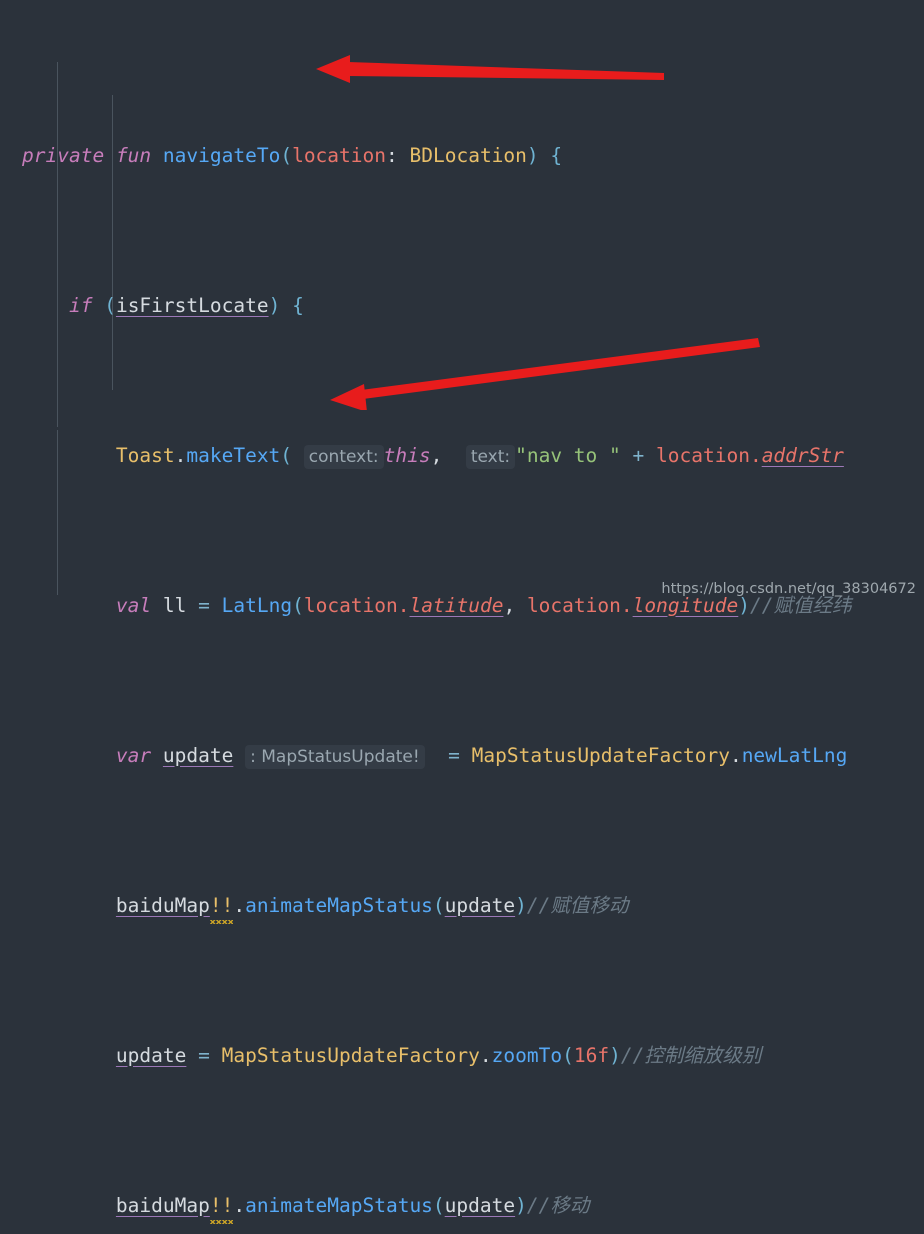 Image resolution: width=924 pixels, height=1234 pixels. What do you see at coordinates (339, 1205) in the screenshot?
I see `token-function-animatemapstatus-2: animateMapStatus` at bounding box center [339, 1205].